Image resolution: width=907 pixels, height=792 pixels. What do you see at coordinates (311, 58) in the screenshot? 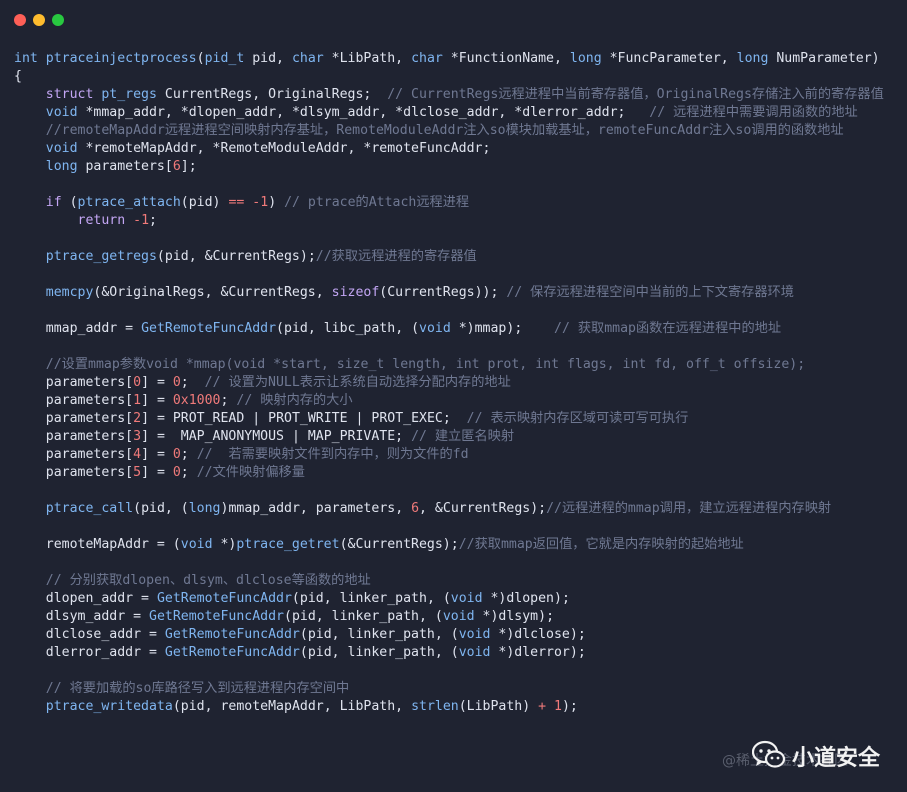
I see `code-token: char` at bounding box center [311, 58].